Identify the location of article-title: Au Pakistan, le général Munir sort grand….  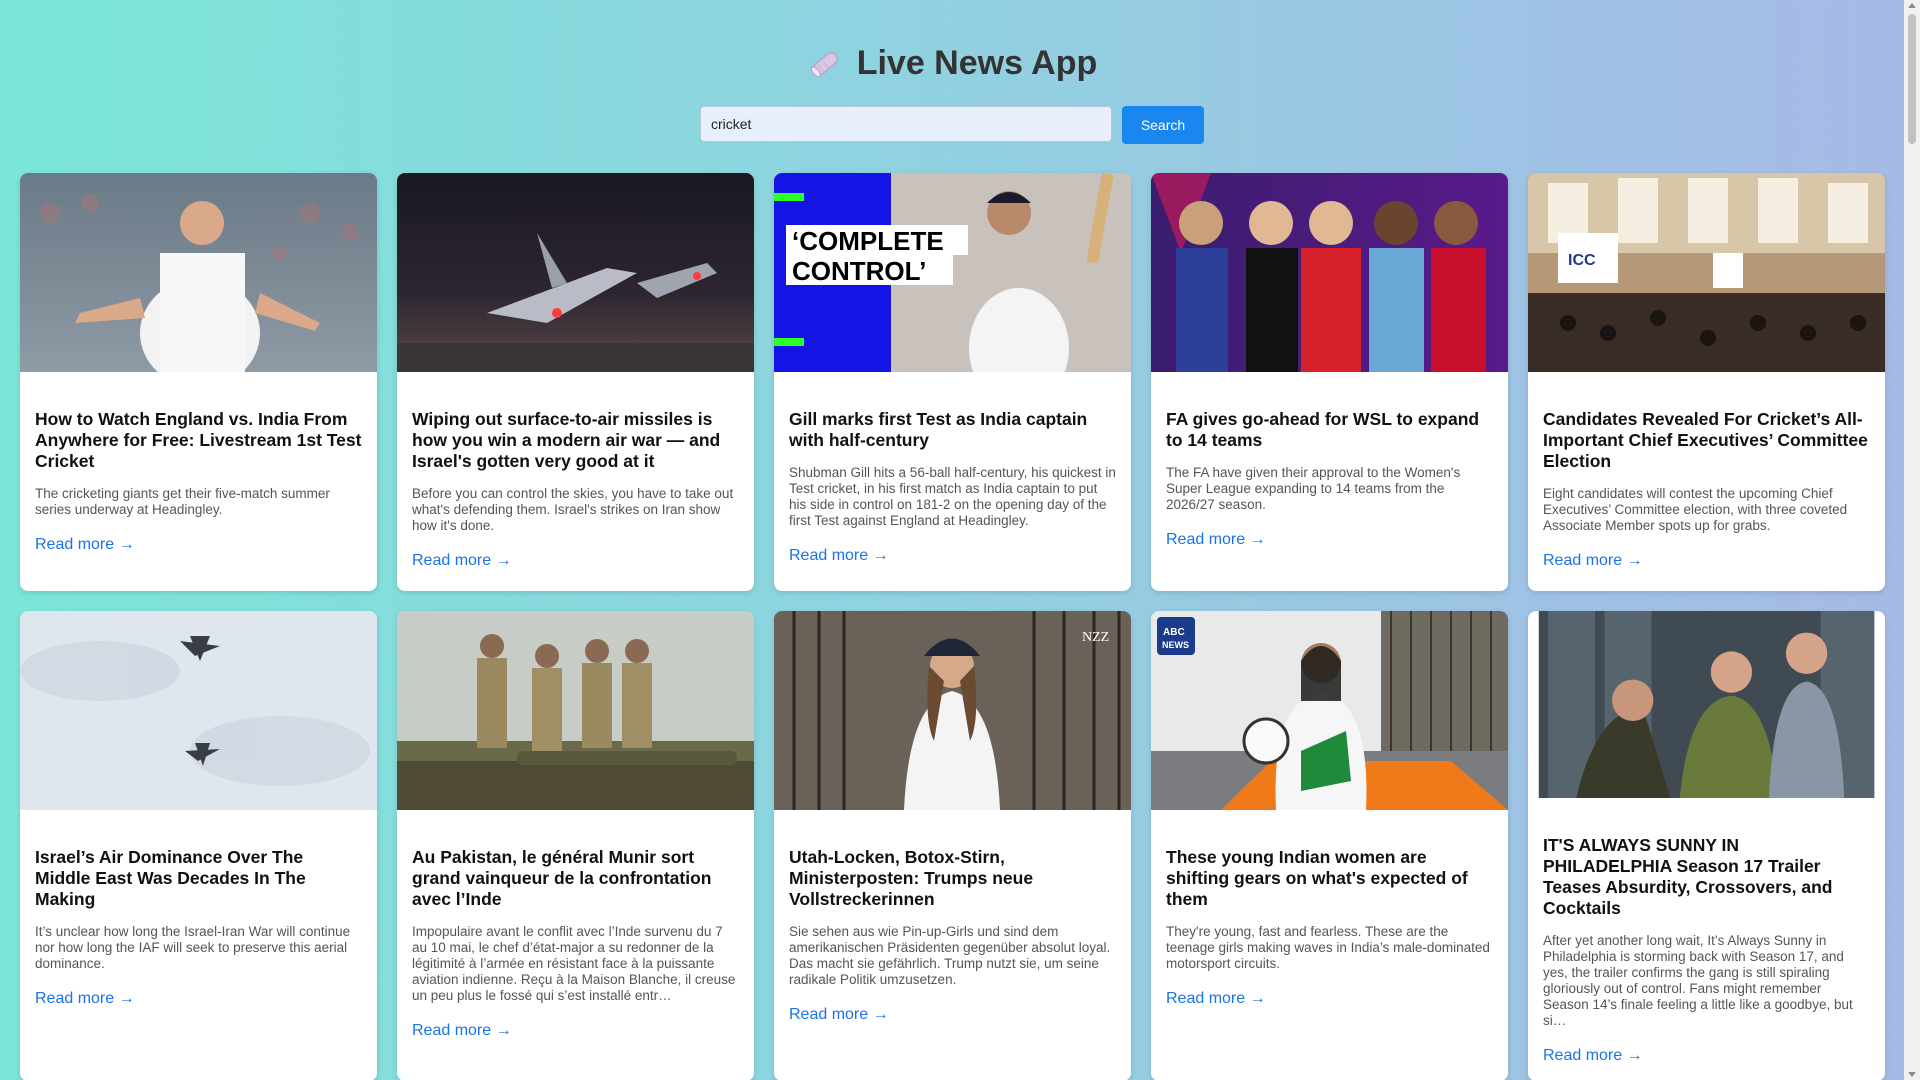
(562, 878).